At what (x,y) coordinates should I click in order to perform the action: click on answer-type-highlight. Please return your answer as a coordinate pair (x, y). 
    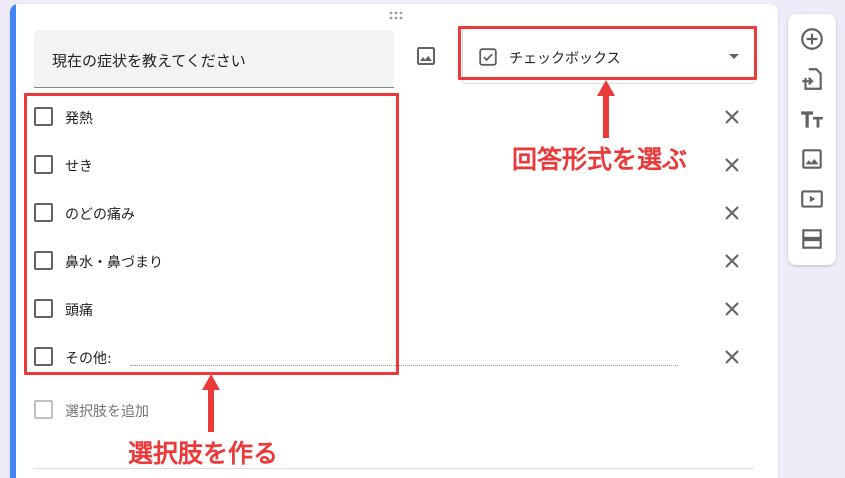
    Looking at the image, I should click on (607, 53).